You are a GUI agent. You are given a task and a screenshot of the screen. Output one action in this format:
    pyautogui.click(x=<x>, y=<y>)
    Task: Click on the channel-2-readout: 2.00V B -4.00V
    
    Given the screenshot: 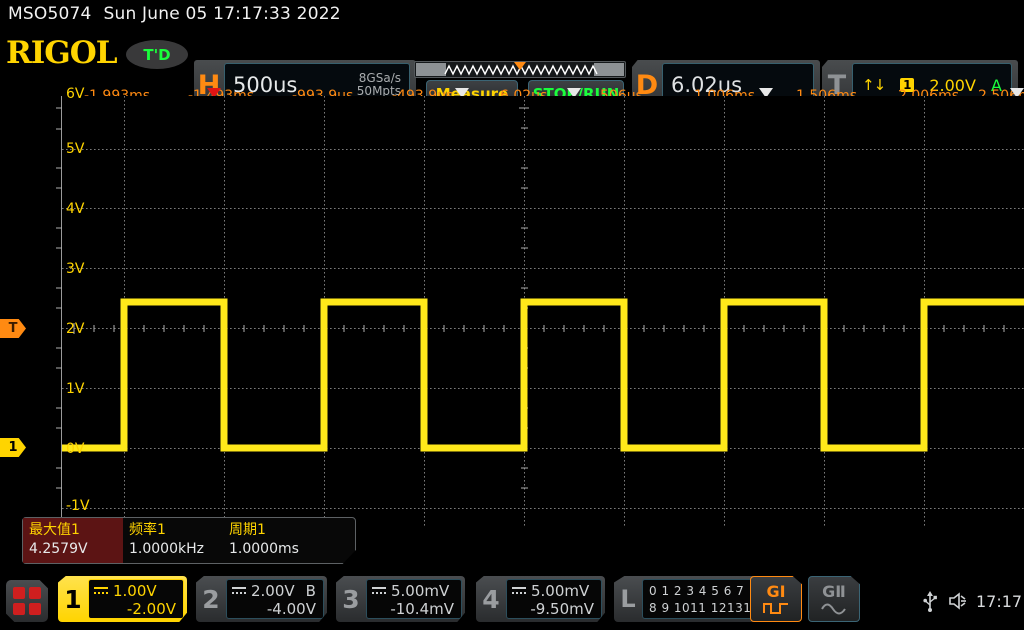 What is the action you would take?
    pyautogui.click(x=275, y=599)
    